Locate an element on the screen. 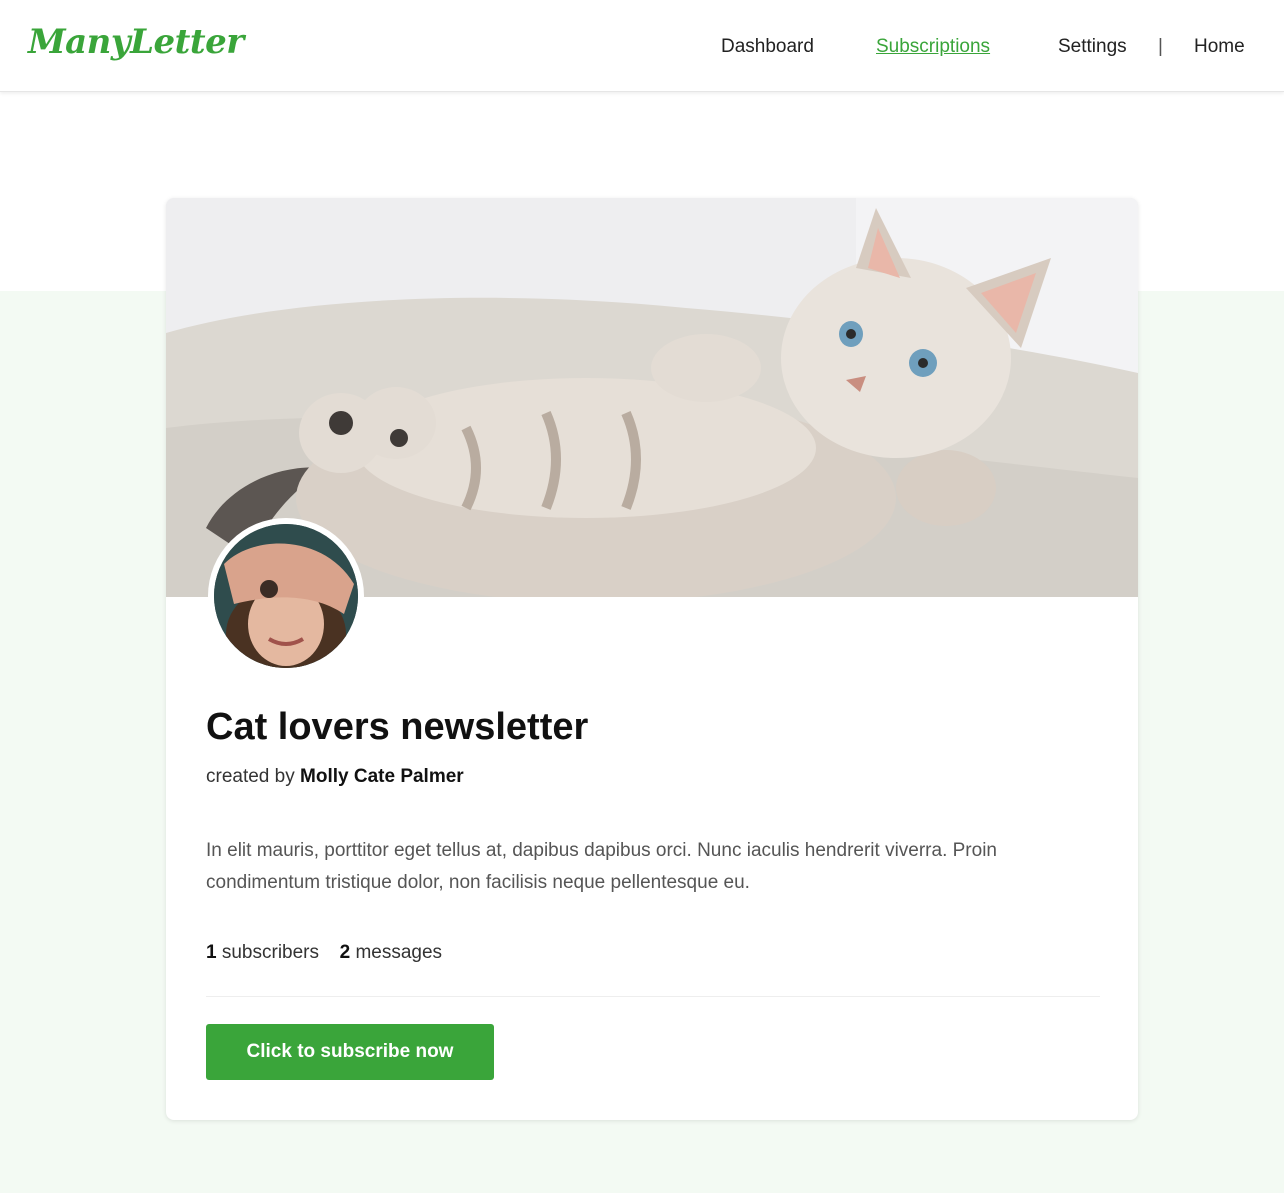 The image size is (1284, 1193). author-byline: created by Molly Cate Palmer is located at coordinates (335, 777).